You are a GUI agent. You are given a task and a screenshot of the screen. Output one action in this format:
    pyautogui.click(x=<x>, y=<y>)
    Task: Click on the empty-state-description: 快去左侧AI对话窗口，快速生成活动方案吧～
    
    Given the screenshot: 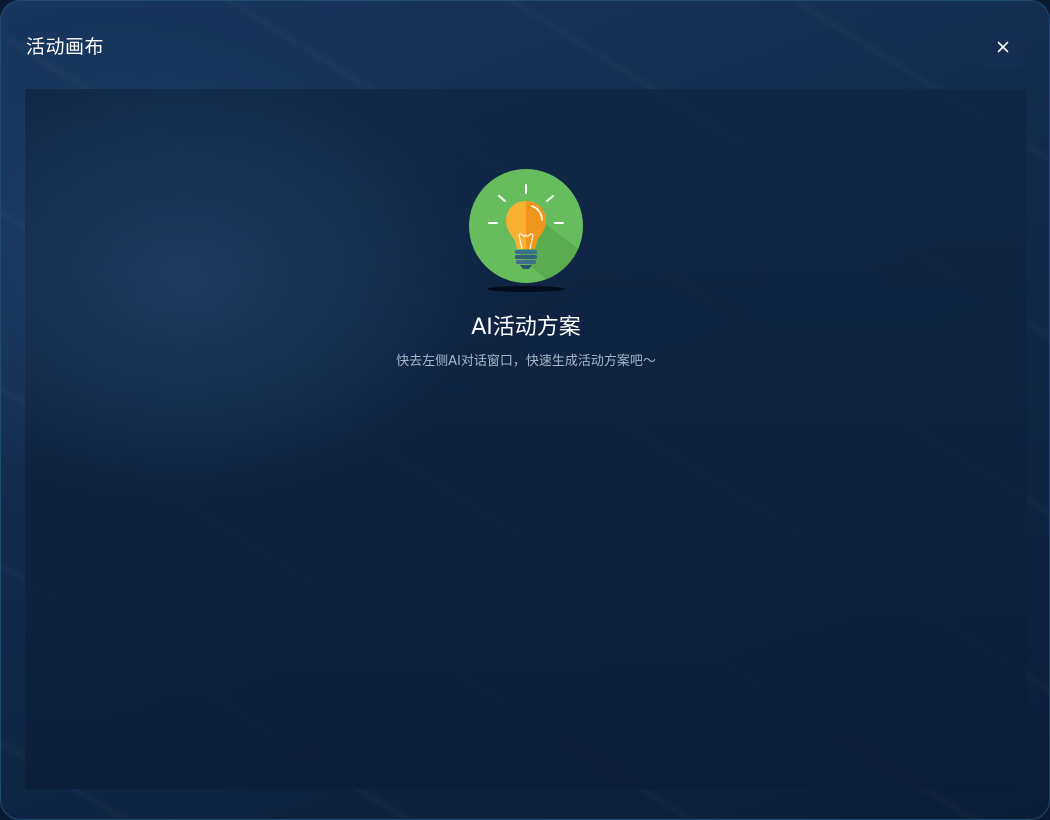 What is the action you would take?
    pyautogui.click(x=526, y=361)
    